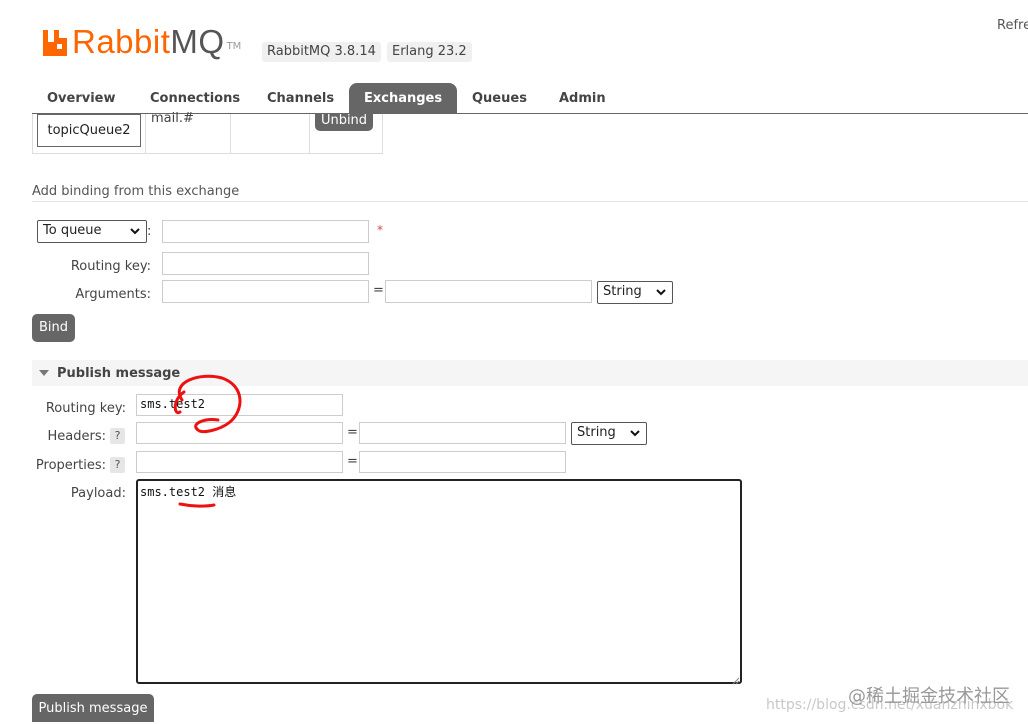 The image size is (1028, 724). I want to click on add-binding-title: Add binding from this exchange, so click(136, 191).